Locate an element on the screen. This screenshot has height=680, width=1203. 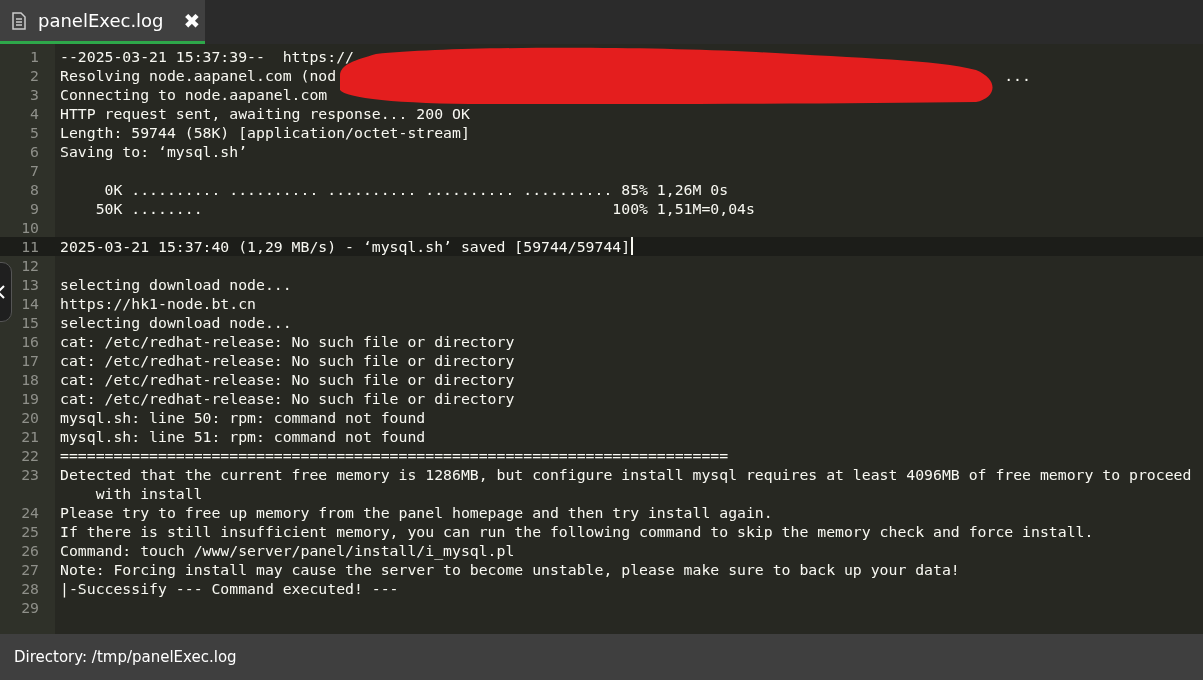
log-text: mysql.sh: line 51: rpm: command not found is located at coordinates (243, 436).